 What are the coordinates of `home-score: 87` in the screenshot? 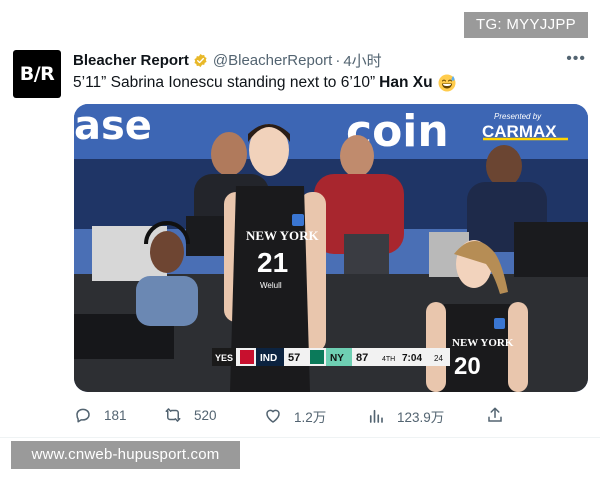 It's located at (362, 358).